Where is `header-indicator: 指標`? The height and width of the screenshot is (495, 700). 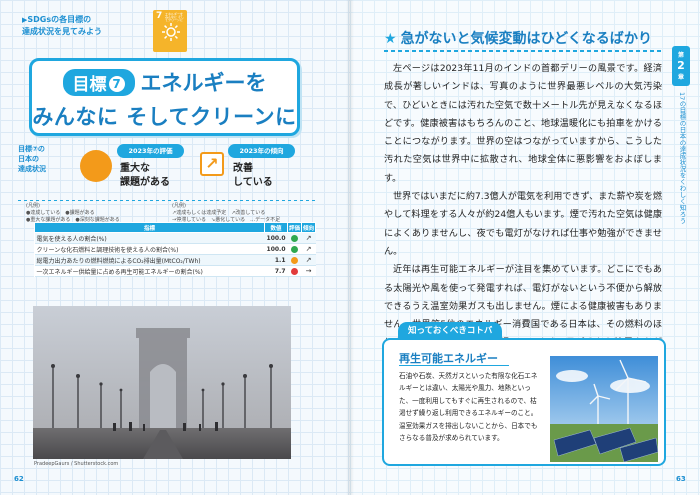 header-indicator: 指標 is located at coordinates (149, 227).